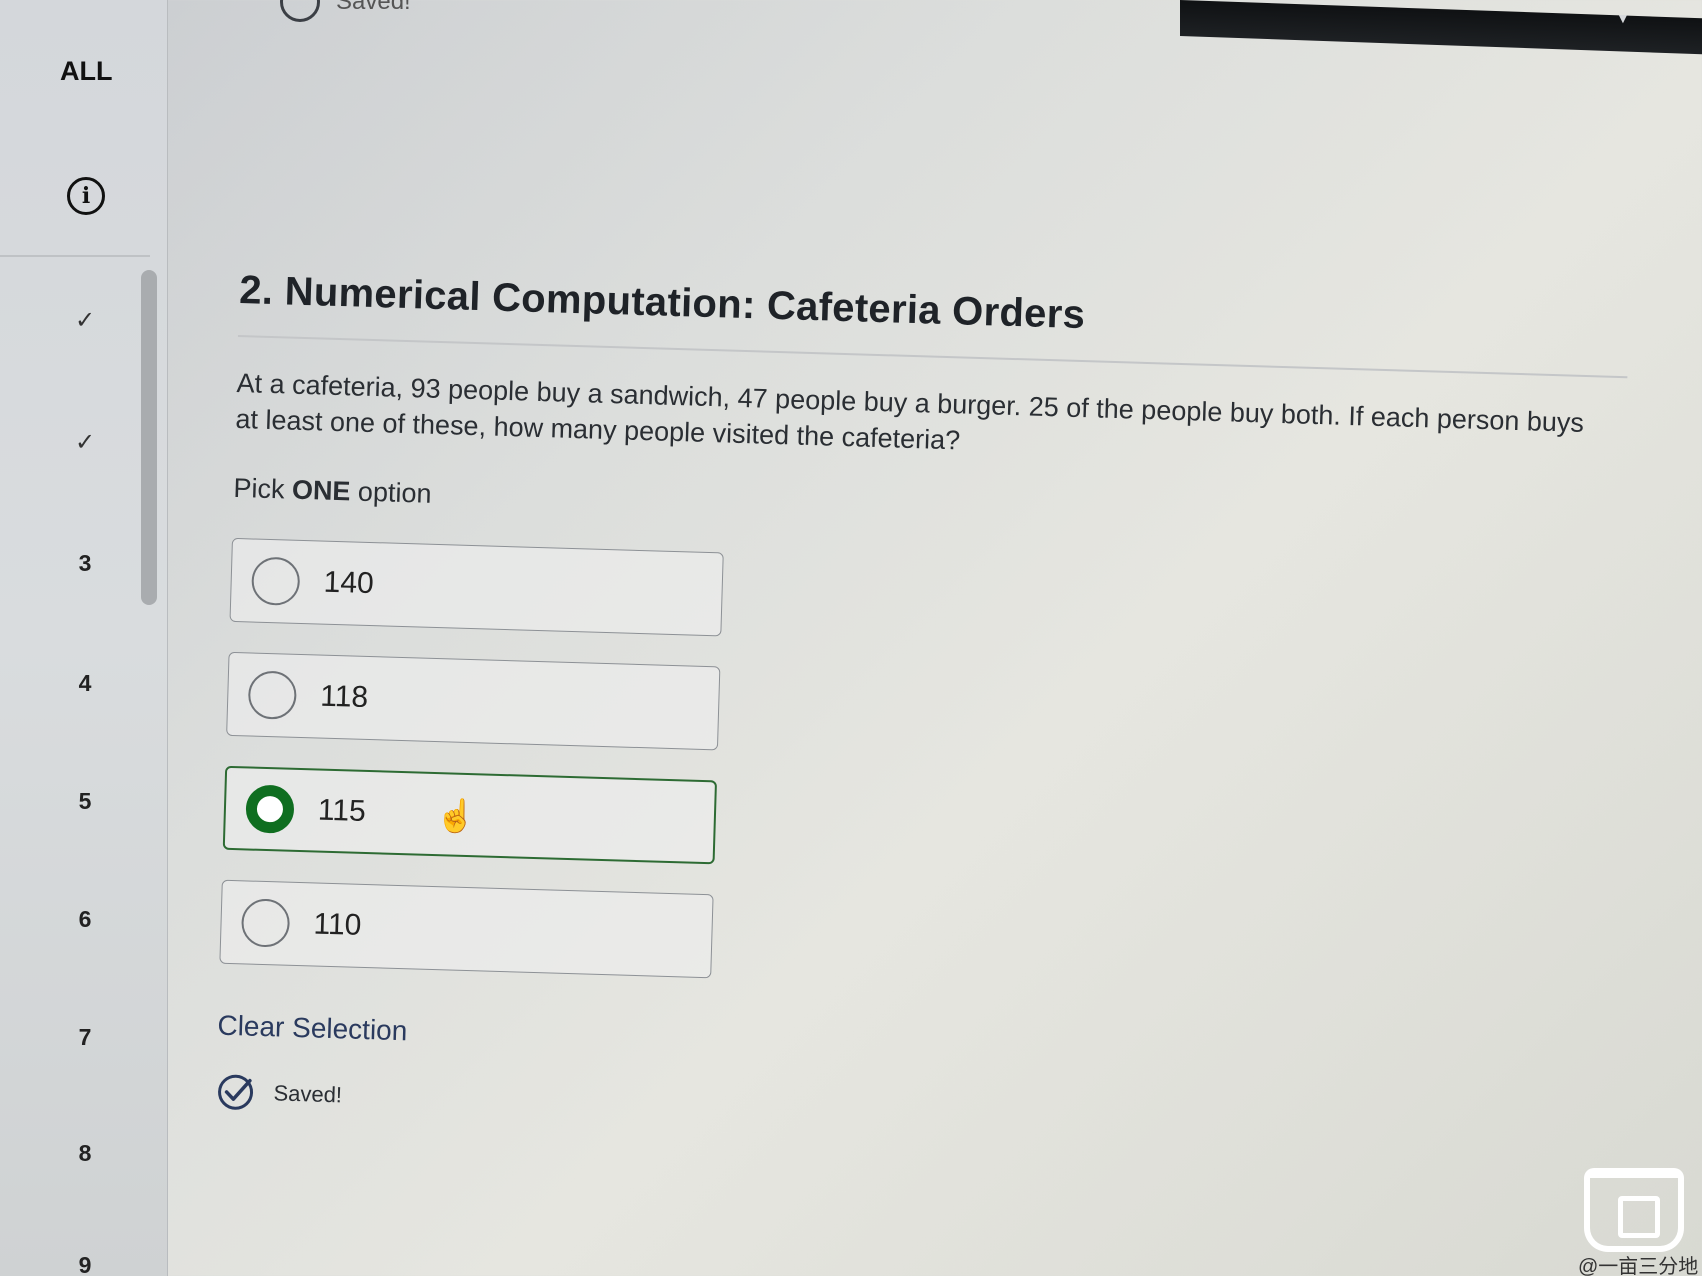  I want to click on sidebar-item-6: 6, so click(85, 919).